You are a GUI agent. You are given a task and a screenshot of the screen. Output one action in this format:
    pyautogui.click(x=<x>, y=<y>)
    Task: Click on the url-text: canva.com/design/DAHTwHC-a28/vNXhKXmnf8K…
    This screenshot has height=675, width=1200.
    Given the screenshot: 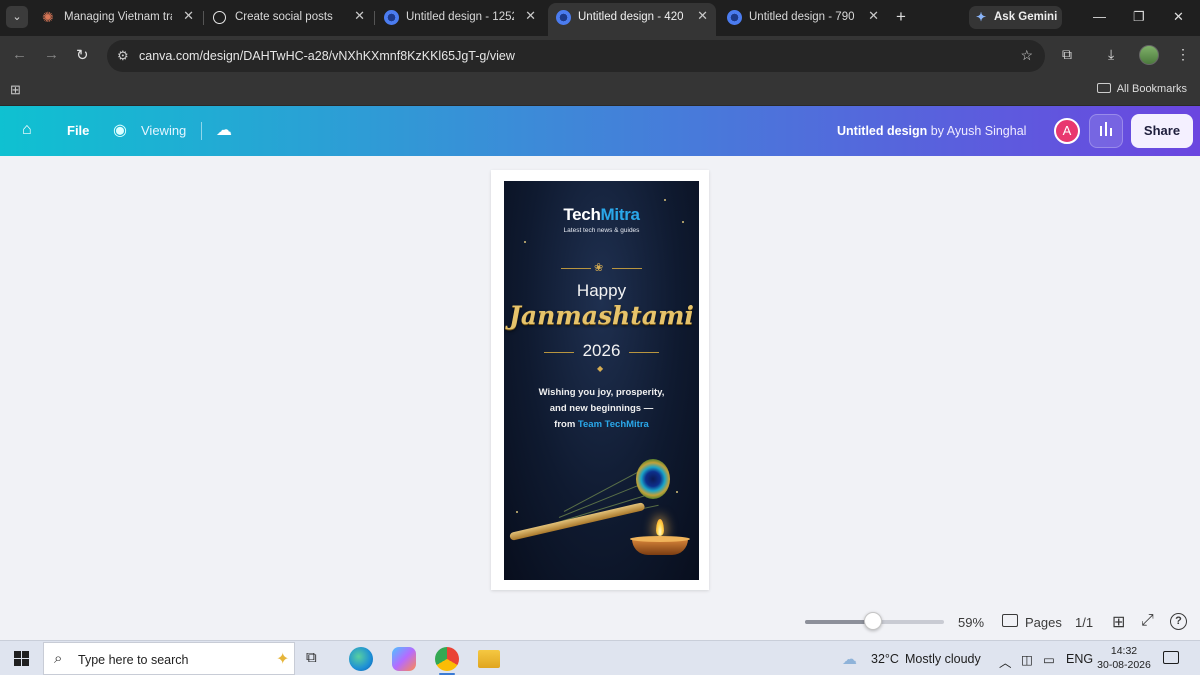 What is the action you would take?
    pyautogui.click(x=327, y=56)
    